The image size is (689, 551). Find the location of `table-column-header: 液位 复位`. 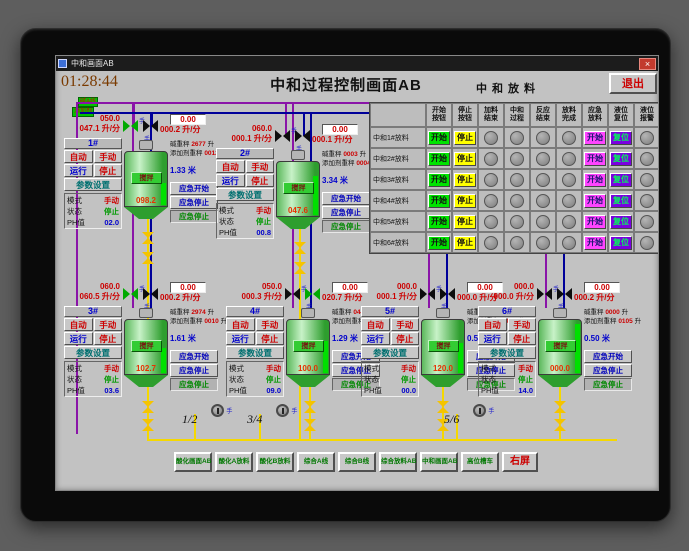

table-column-header: 液位 复位 is located at coordinates (621, 115).